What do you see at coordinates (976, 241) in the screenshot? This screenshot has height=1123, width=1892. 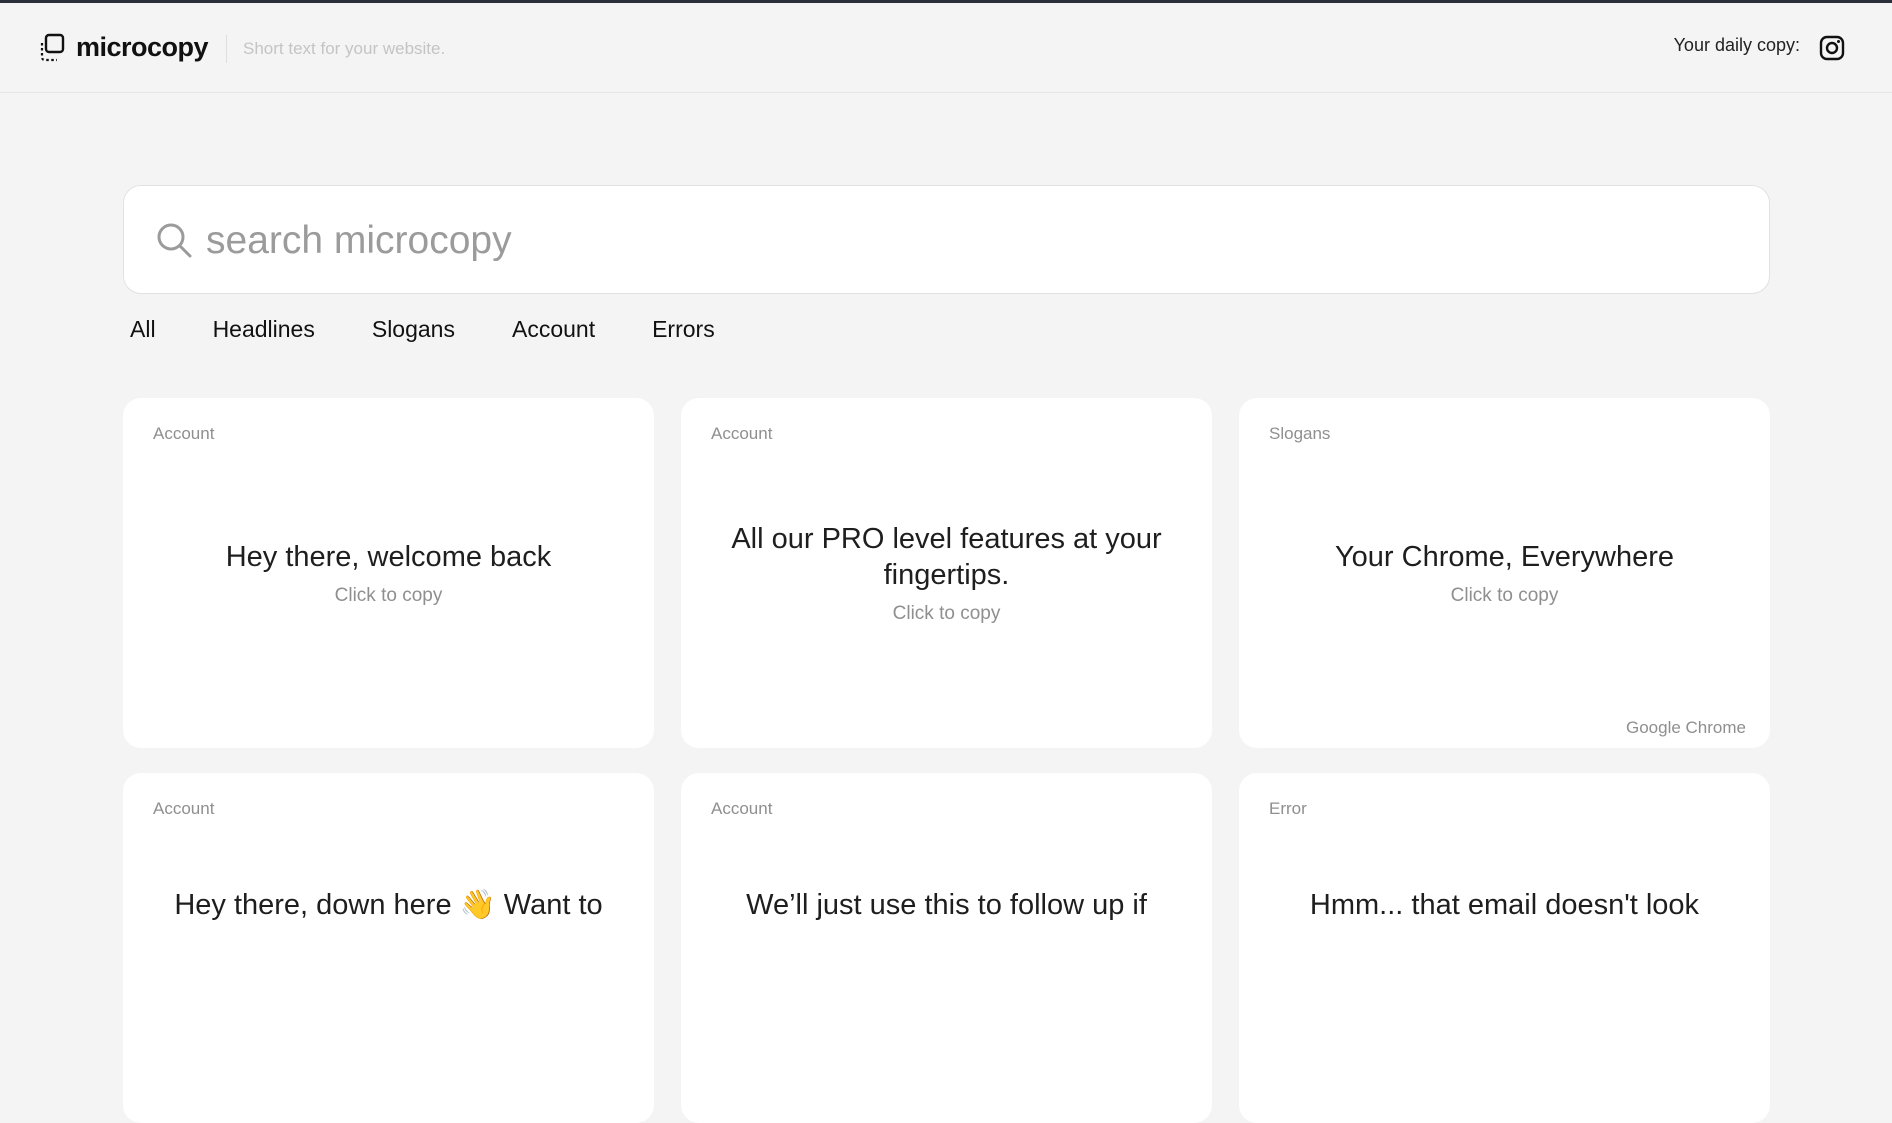 I see `search-input` at bounding box center [976, 241].